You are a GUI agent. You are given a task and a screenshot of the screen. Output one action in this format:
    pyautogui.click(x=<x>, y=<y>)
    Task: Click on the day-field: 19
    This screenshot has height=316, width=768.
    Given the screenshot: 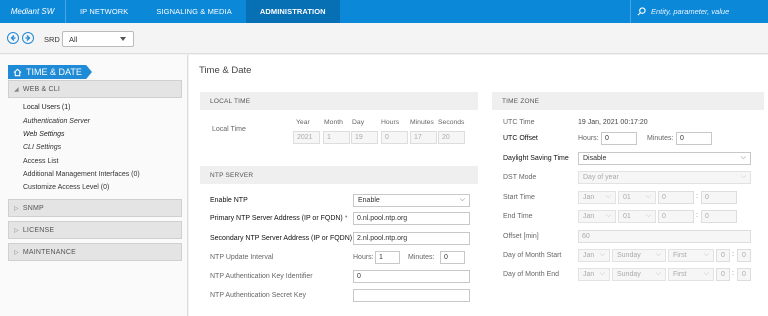 What is the action you would take?
    pyautogui.click(x=364, y=137)
    